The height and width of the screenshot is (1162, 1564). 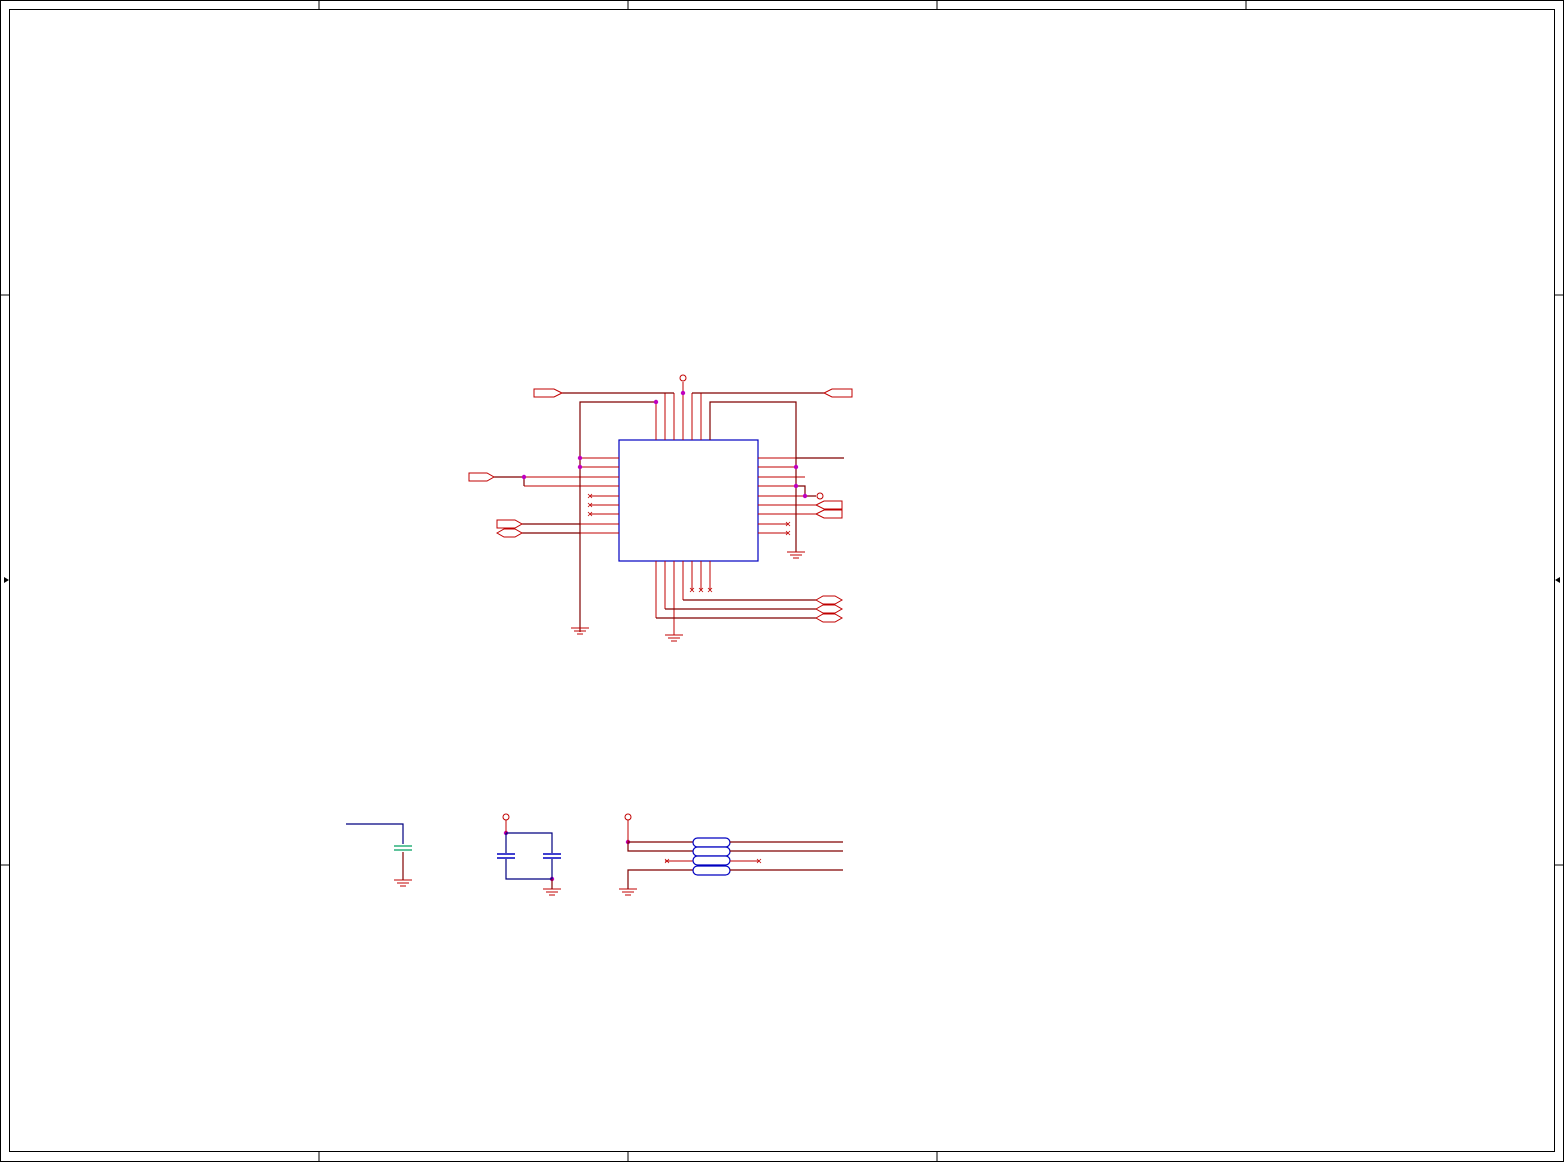 I want to click on ferrite-array, so click(x=735, y=854).